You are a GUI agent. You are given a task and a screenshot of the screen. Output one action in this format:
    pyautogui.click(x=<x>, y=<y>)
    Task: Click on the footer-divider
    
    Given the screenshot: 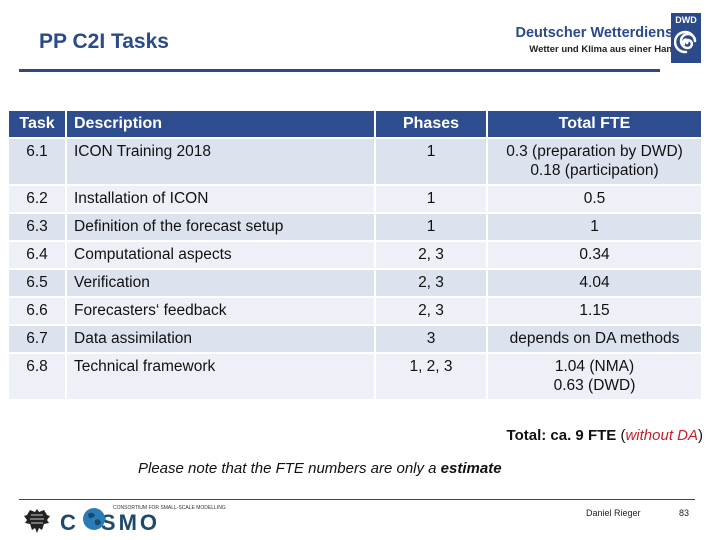 What is the action you would take?
    pyautogui.click(x=357, y=499)
    